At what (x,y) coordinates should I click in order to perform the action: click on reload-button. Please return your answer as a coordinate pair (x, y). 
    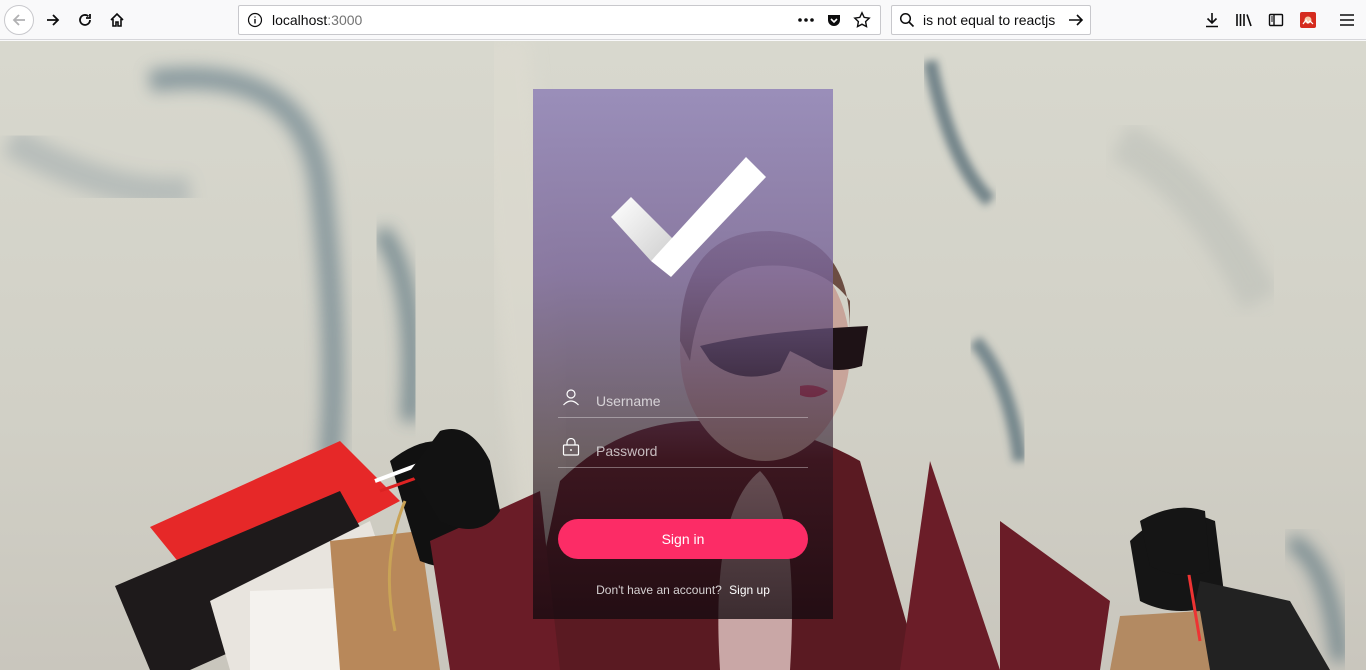
    Looking at the image, I should click on (85, 20).